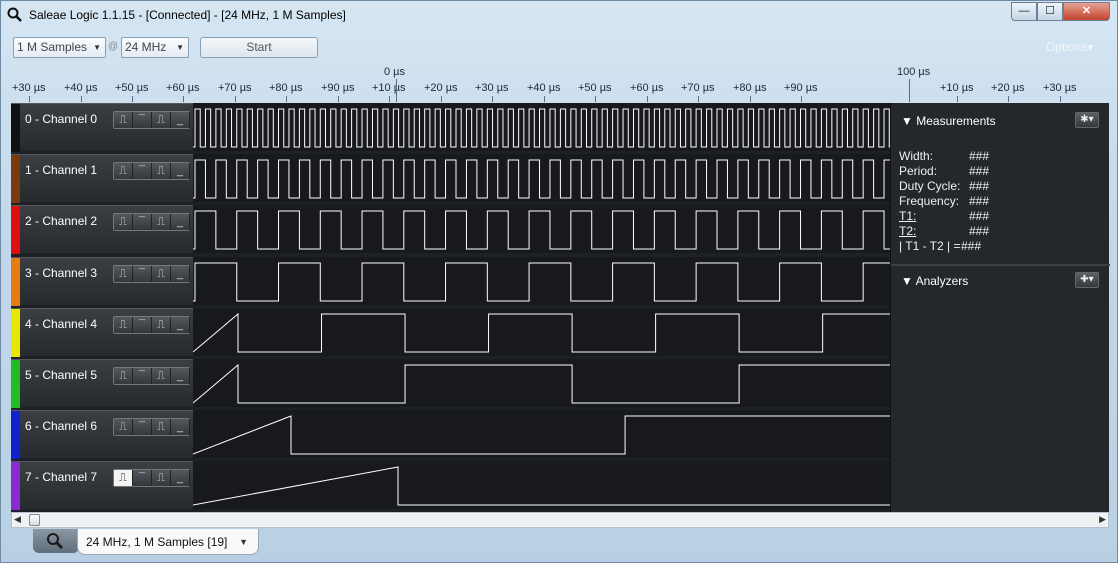 The image size is (1118, 563). What do you see at coordinates (907, 231) in the screenshot?
I see `measurement-label: T2:` at bounding box center [907, 231].